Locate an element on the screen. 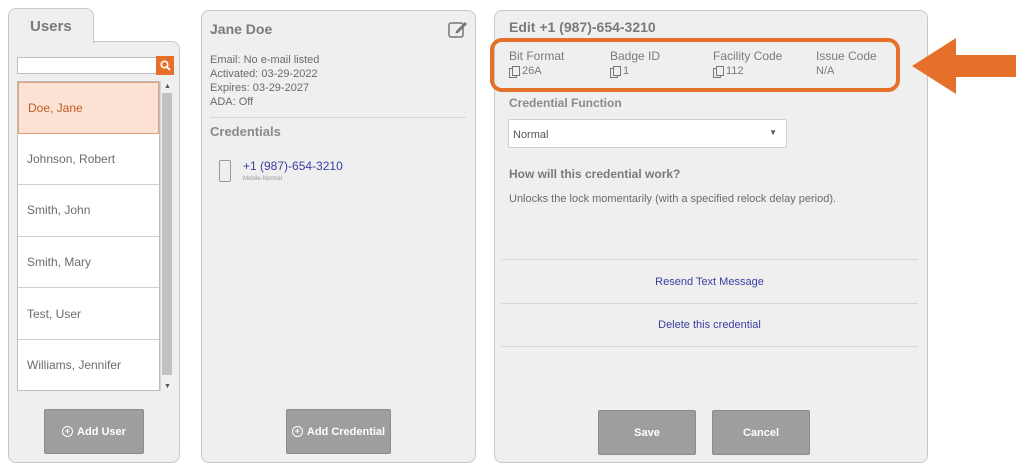  add-credential-button: + Add Credential is located at coordinates (338, 431).